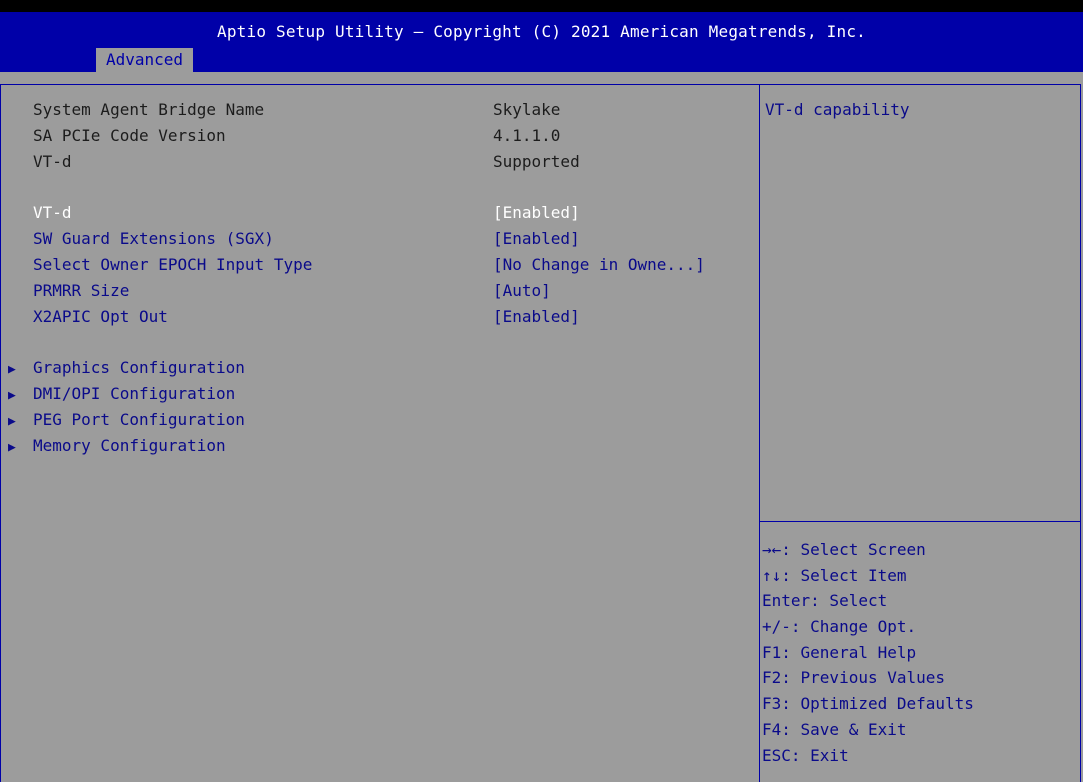 This screenshot has height=782, width=1083. Describe the element at coordinates (173, 264) in the screenshot. I see `option-label: Select Owner EPOCH Input Type` at that location.